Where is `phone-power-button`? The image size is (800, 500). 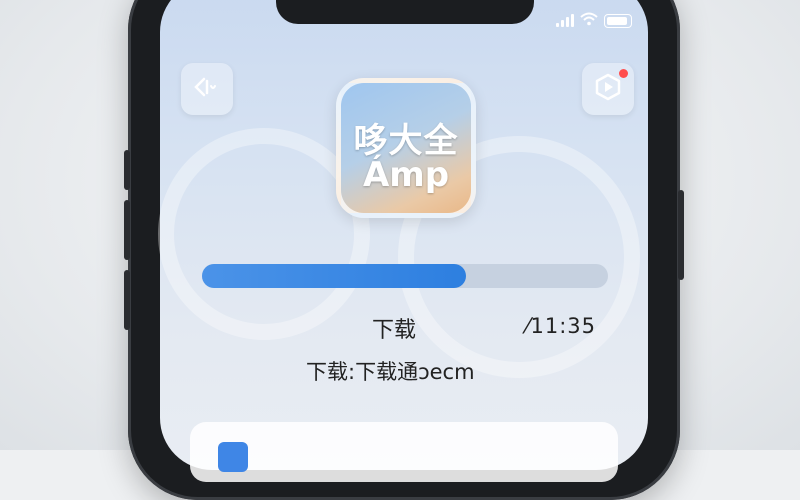
phone-power-button is located at coordinates (681, 235).